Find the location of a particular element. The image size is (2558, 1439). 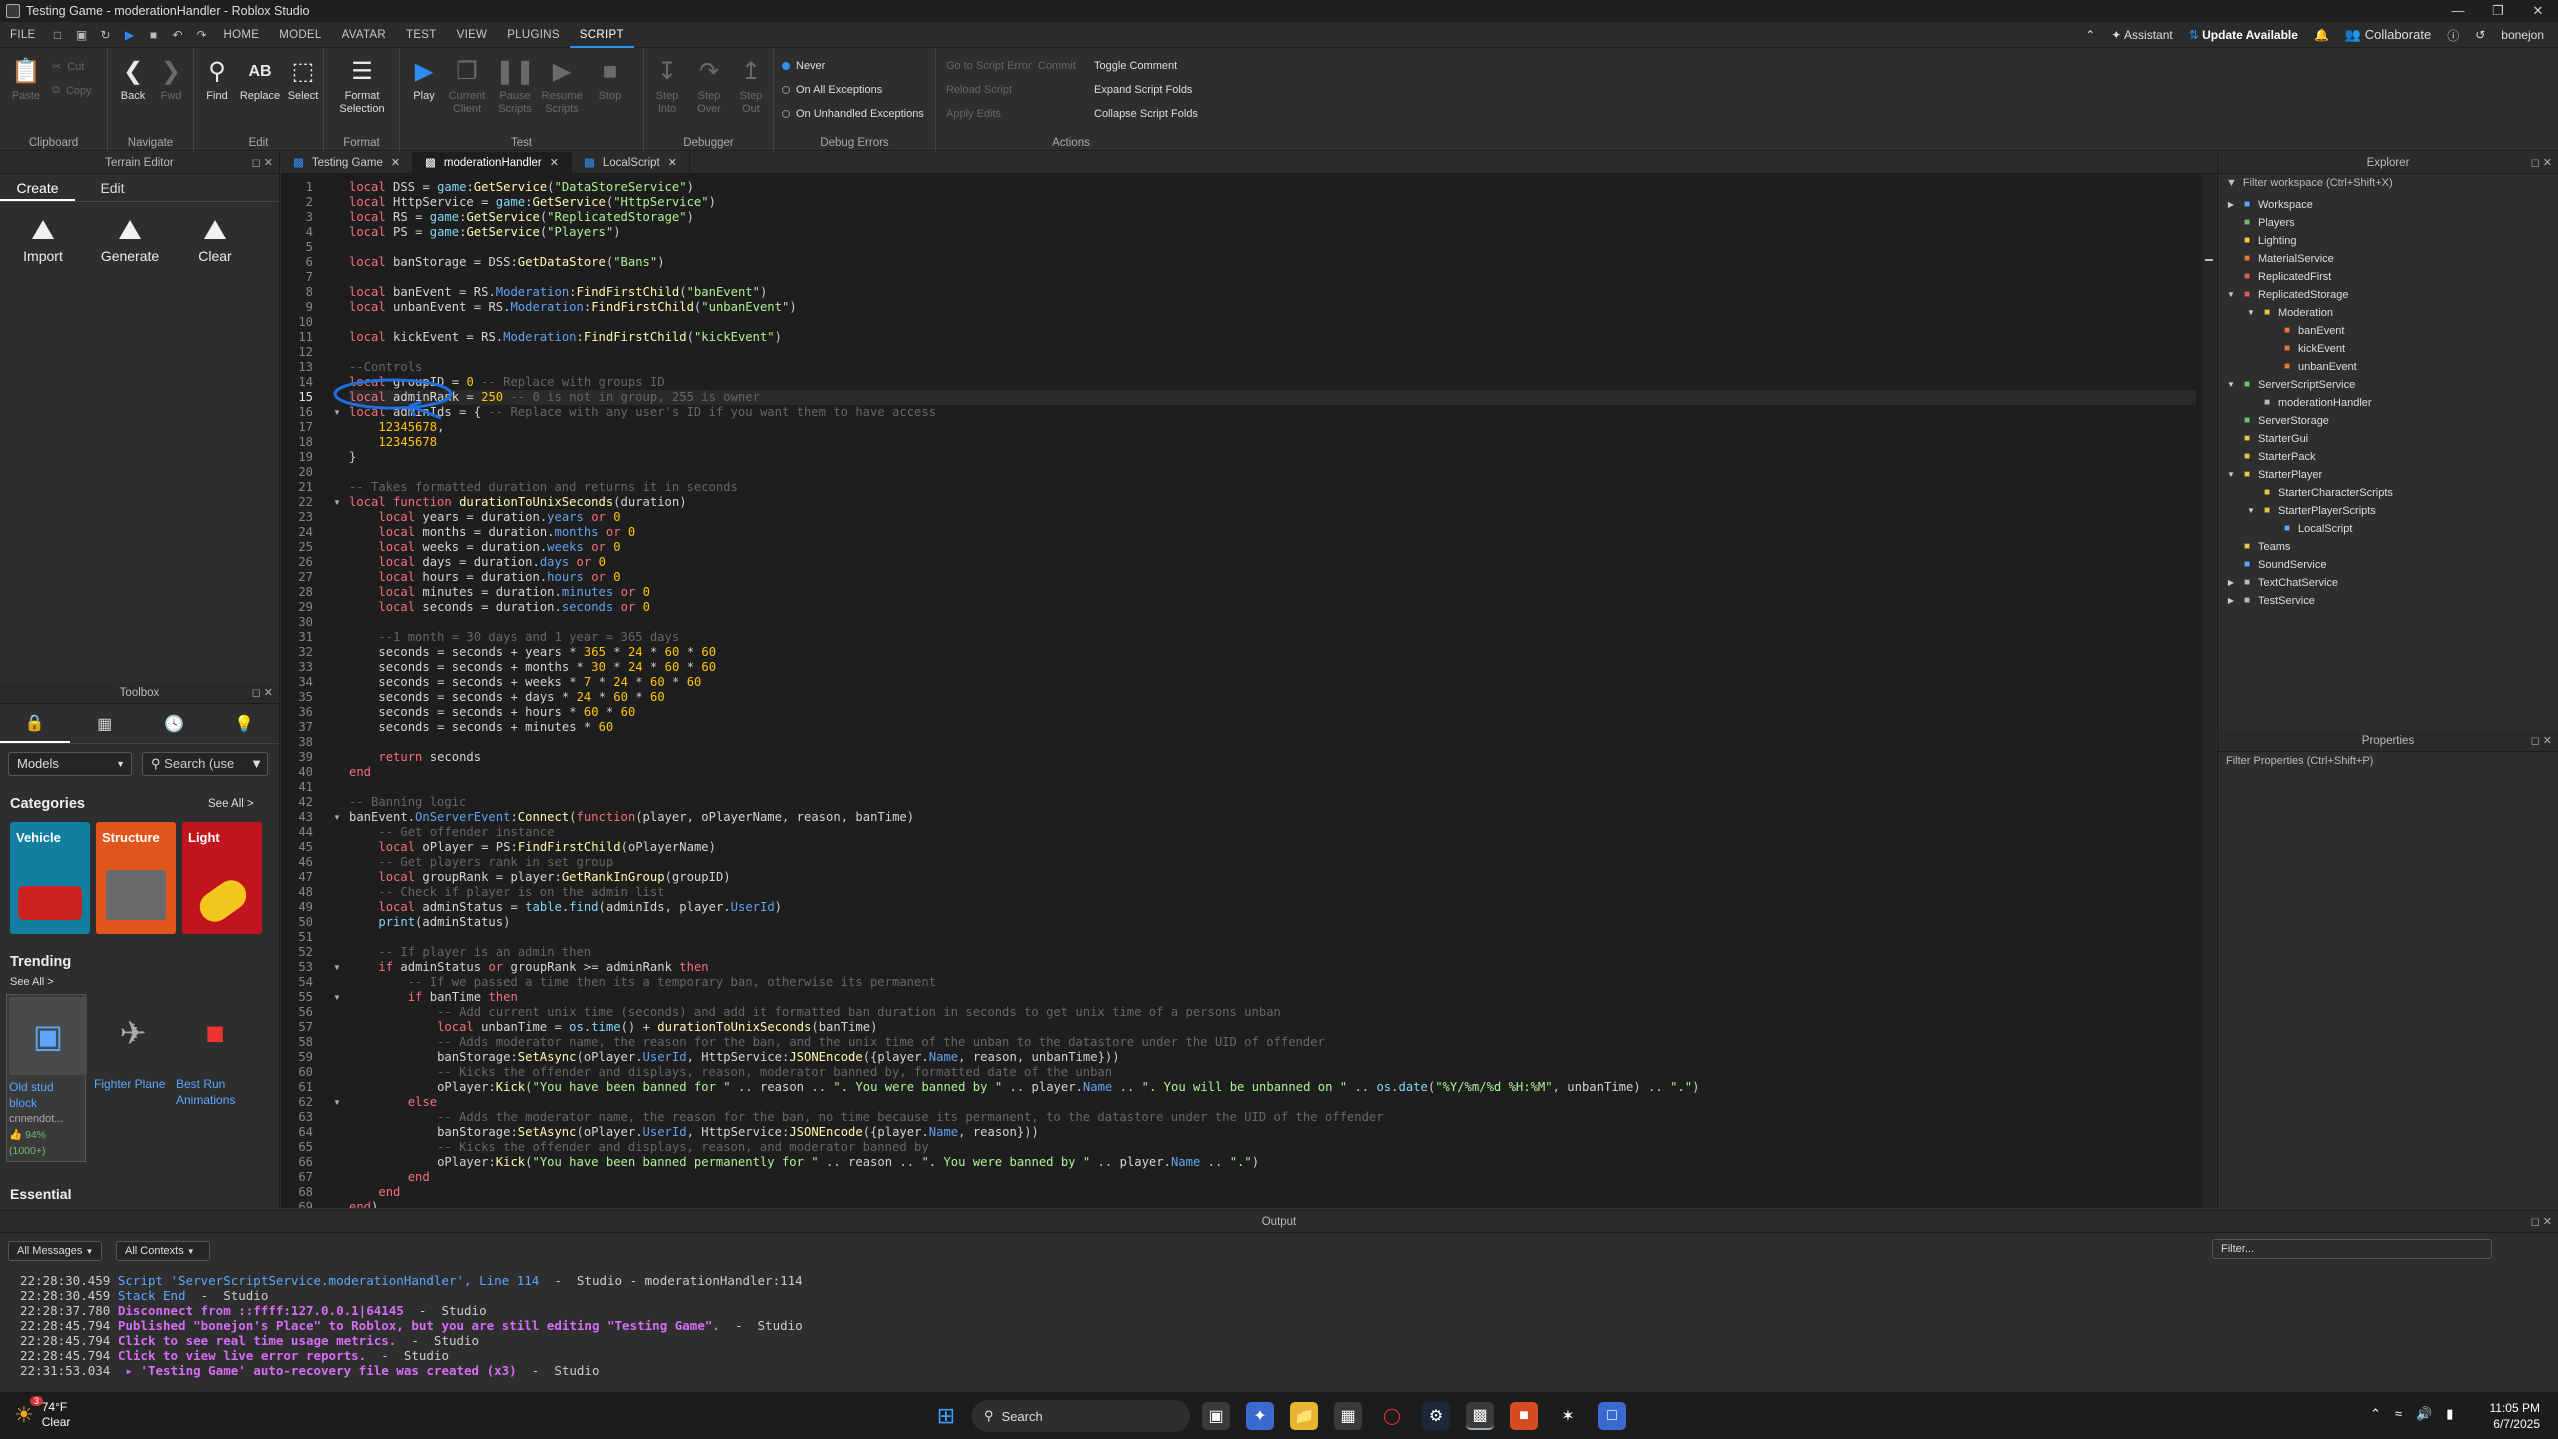

line-number: 13 is located at coordinates (297, 367).